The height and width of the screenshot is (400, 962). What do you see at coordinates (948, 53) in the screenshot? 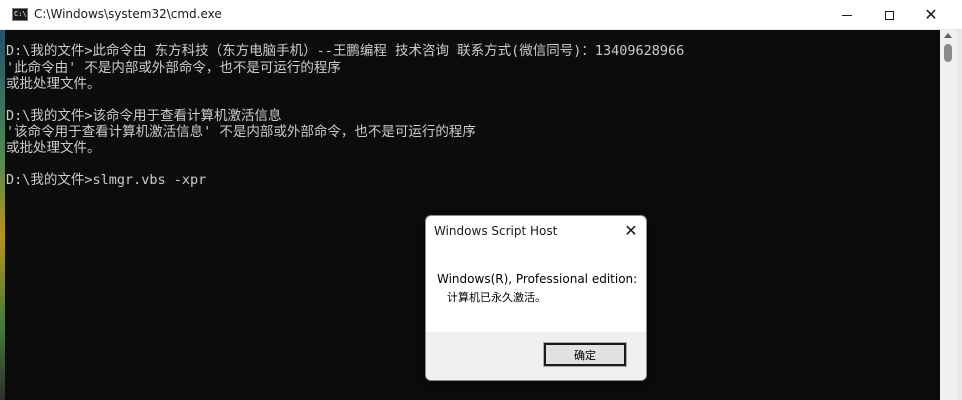
I see `scroll-thumb` at bounding box center [948, 53].